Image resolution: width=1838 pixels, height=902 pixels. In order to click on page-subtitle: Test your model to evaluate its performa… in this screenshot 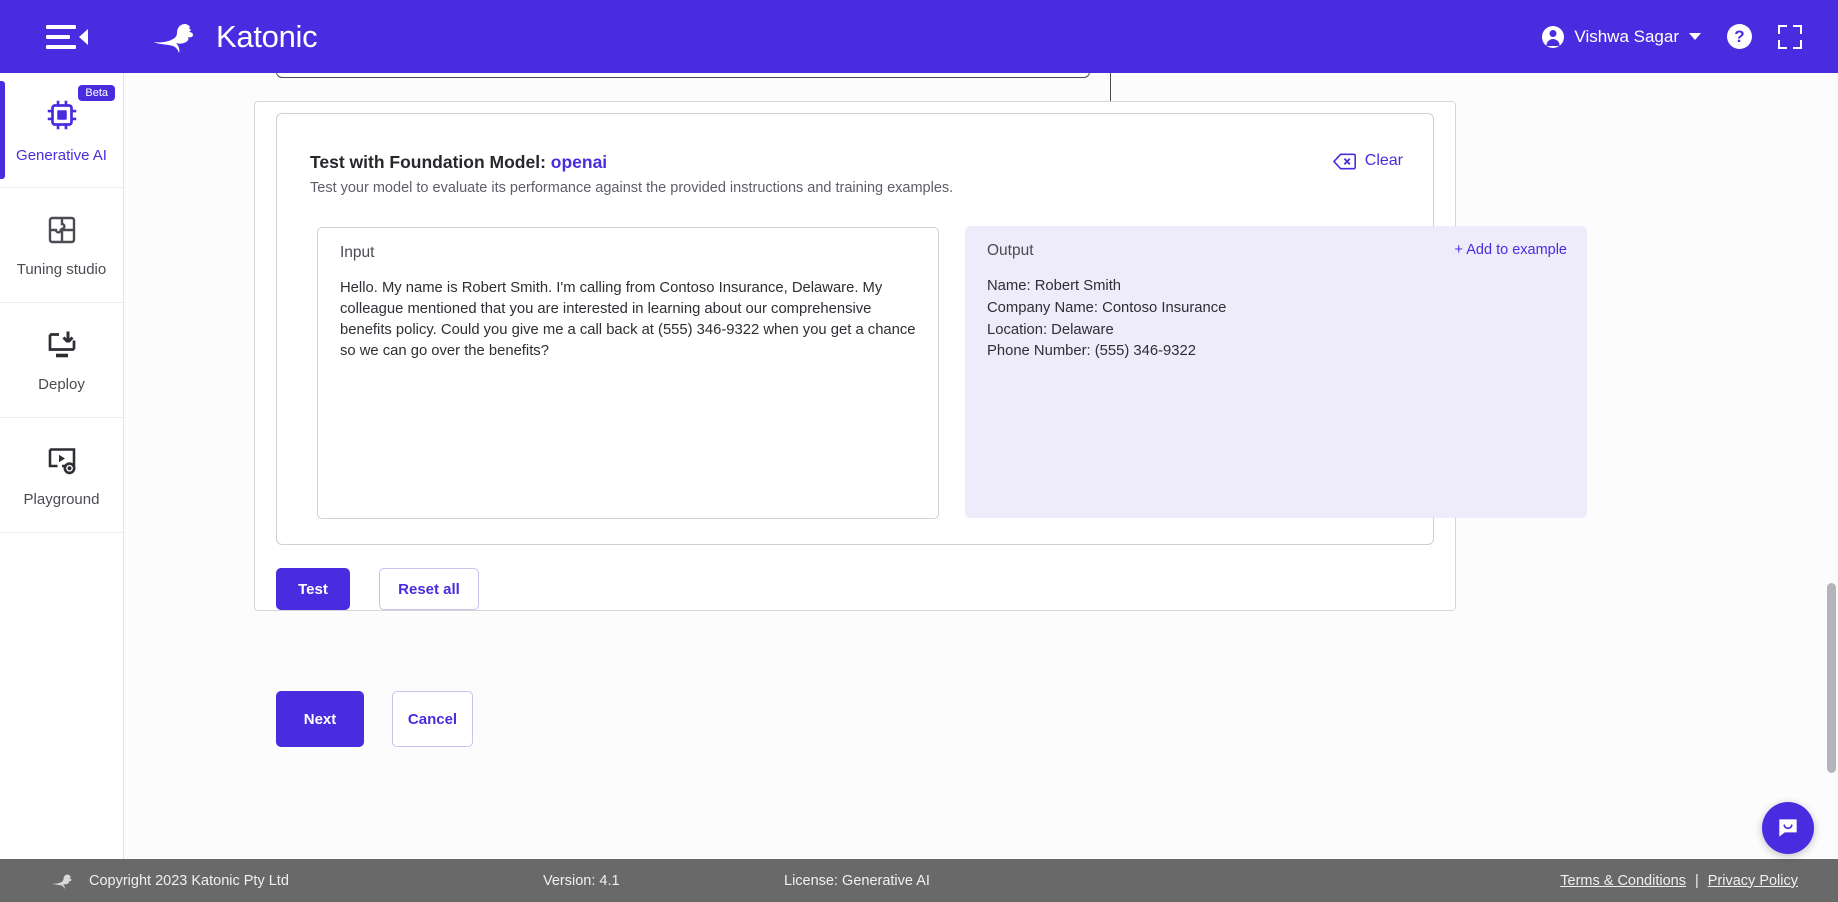, I will do `click(632, 188)`.